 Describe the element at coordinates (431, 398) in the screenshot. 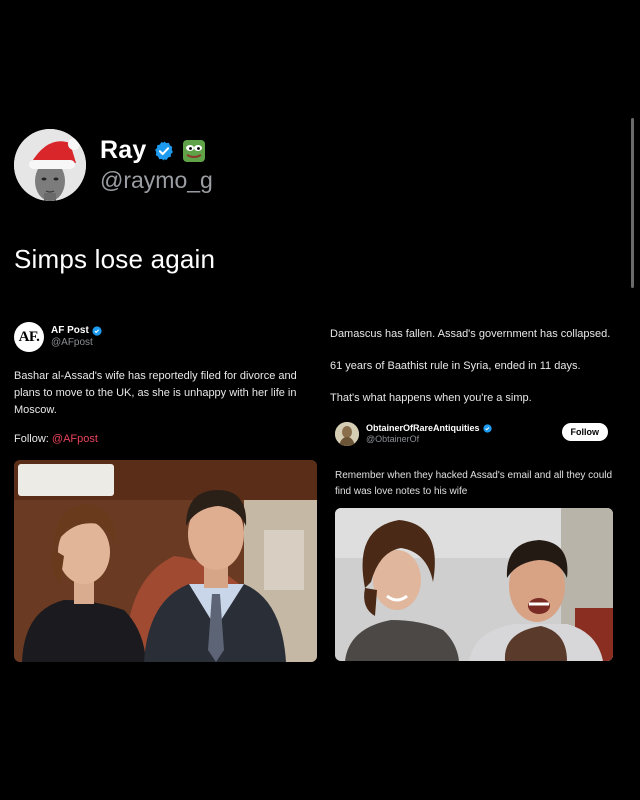

I see `quote-line: That's what happens when you're a simp.` at that location.